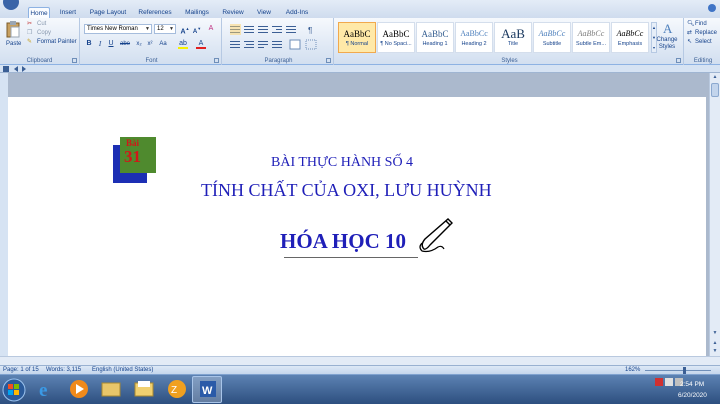 This screenshot has width=720, height=404. What do you see at coordinates (22, 69) in the screenshot?
I see `quick-access-icons` at bounding box center [22, 69].